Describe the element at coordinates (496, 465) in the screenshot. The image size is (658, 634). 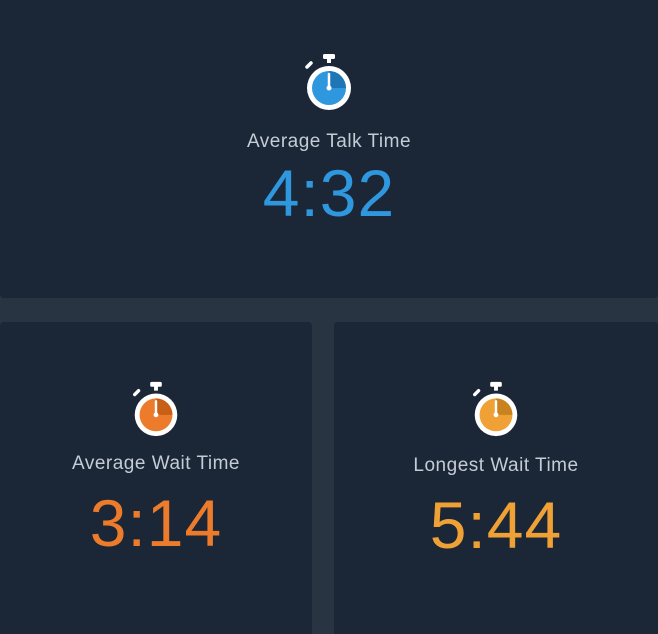
I see `metric-label: Longest Wait Time` at that location.